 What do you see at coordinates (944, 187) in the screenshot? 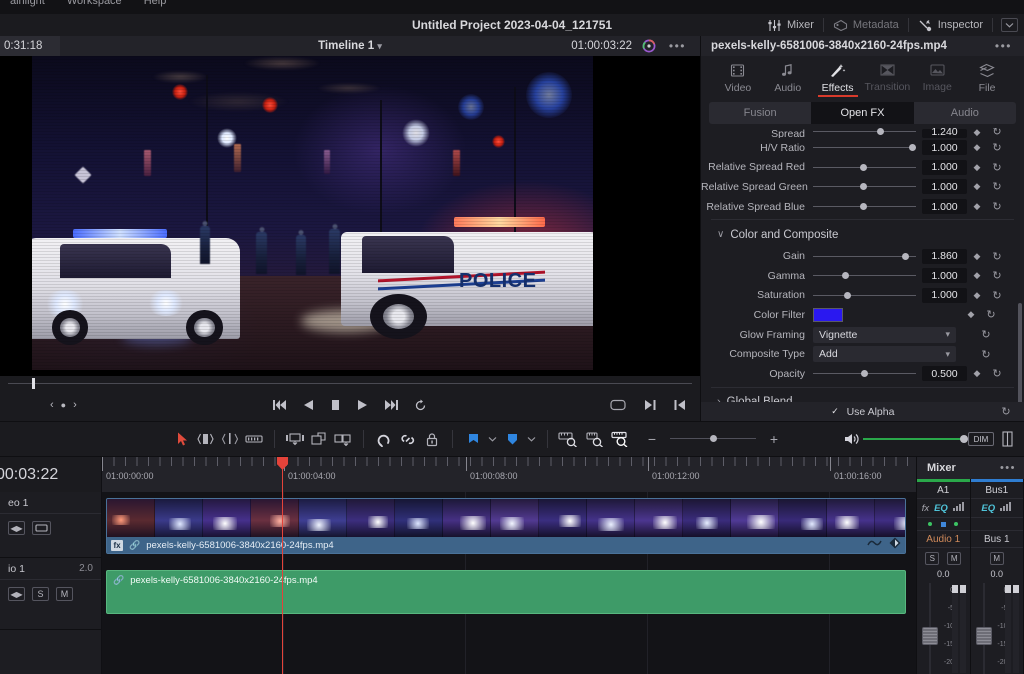
I see `param-value-relative-spread-green: 1.000` at bounding box center [944, 187].